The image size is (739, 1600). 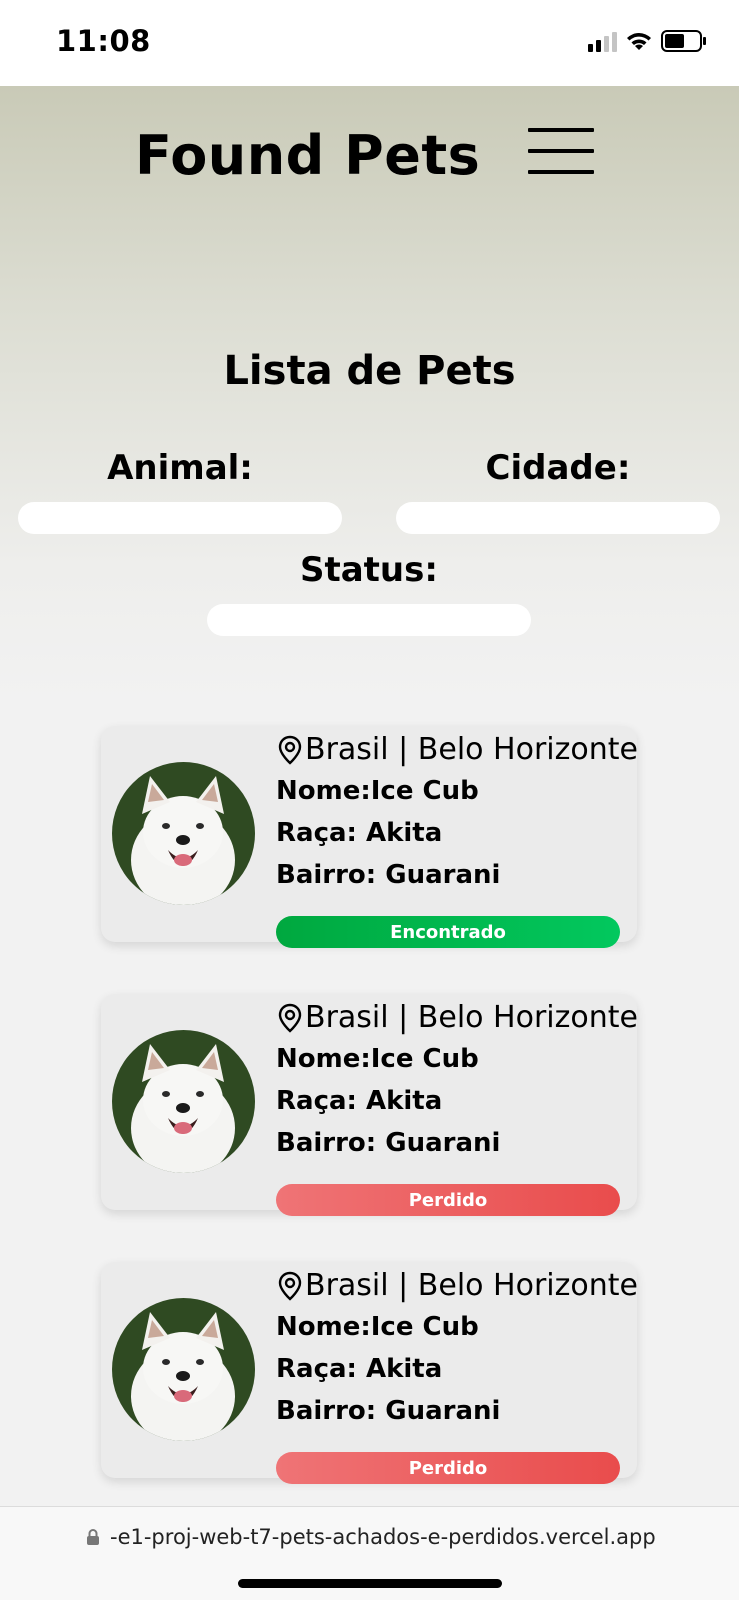 I want to click on status-bar: 11:08, so click(x=369, y=43).